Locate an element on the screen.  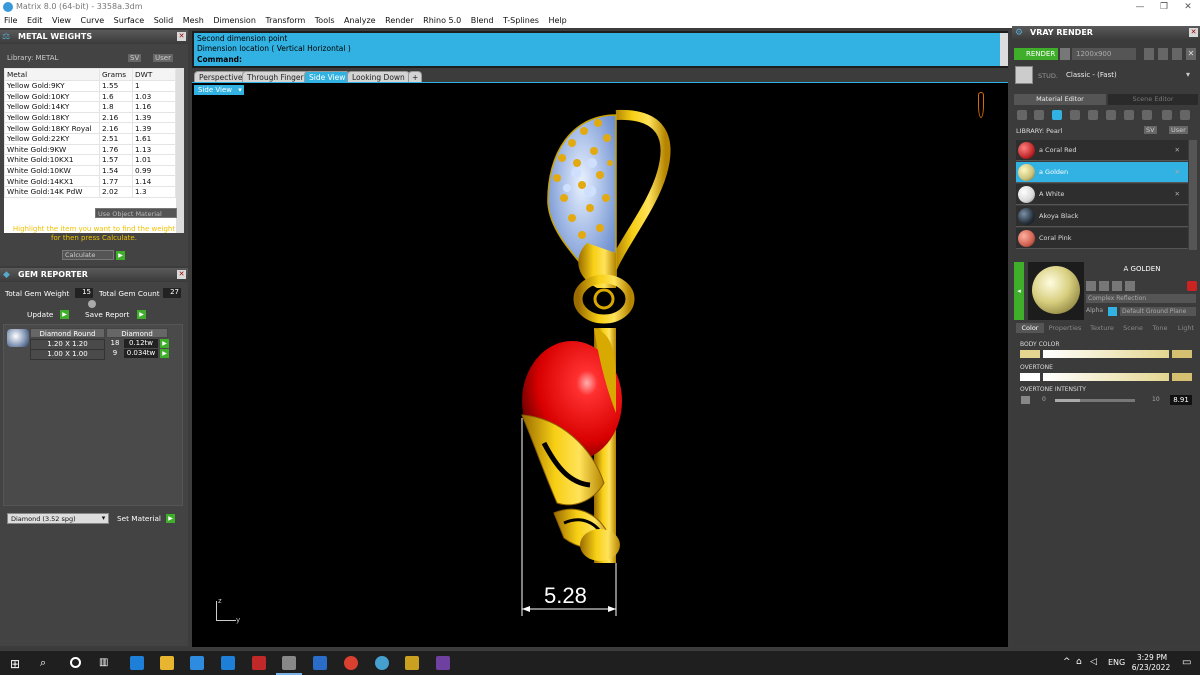
menu-surface: Surface is located at coordinates (129, 20).